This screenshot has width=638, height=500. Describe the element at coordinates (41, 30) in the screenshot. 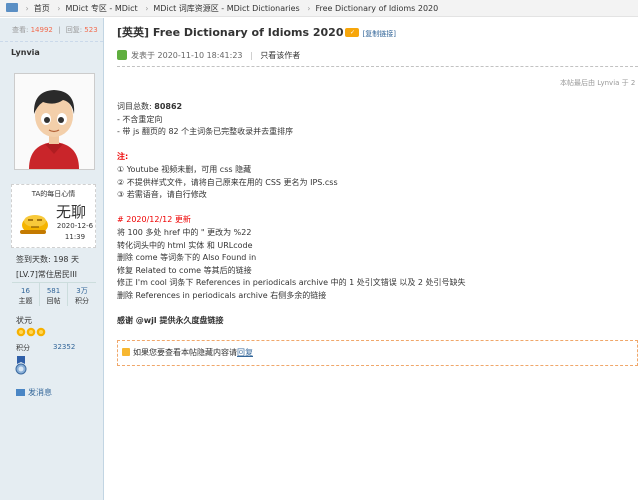

I see `views-count: 14992` at that location.